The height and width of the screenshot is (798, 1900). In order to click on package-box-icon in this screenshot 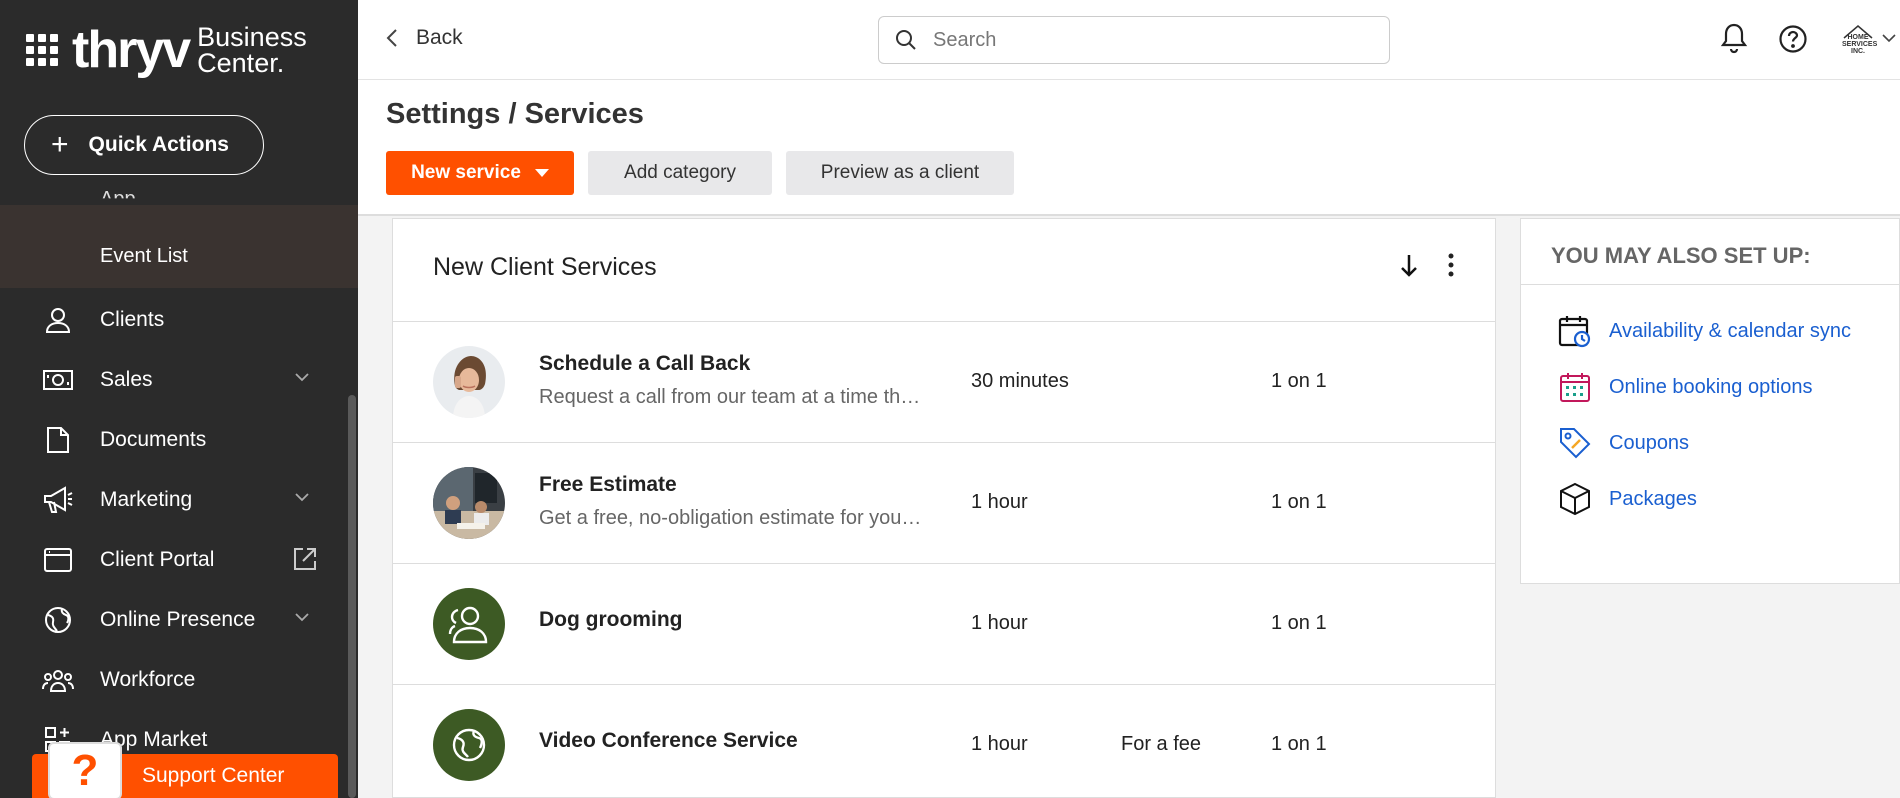, I will do `click(1575, 499)`.